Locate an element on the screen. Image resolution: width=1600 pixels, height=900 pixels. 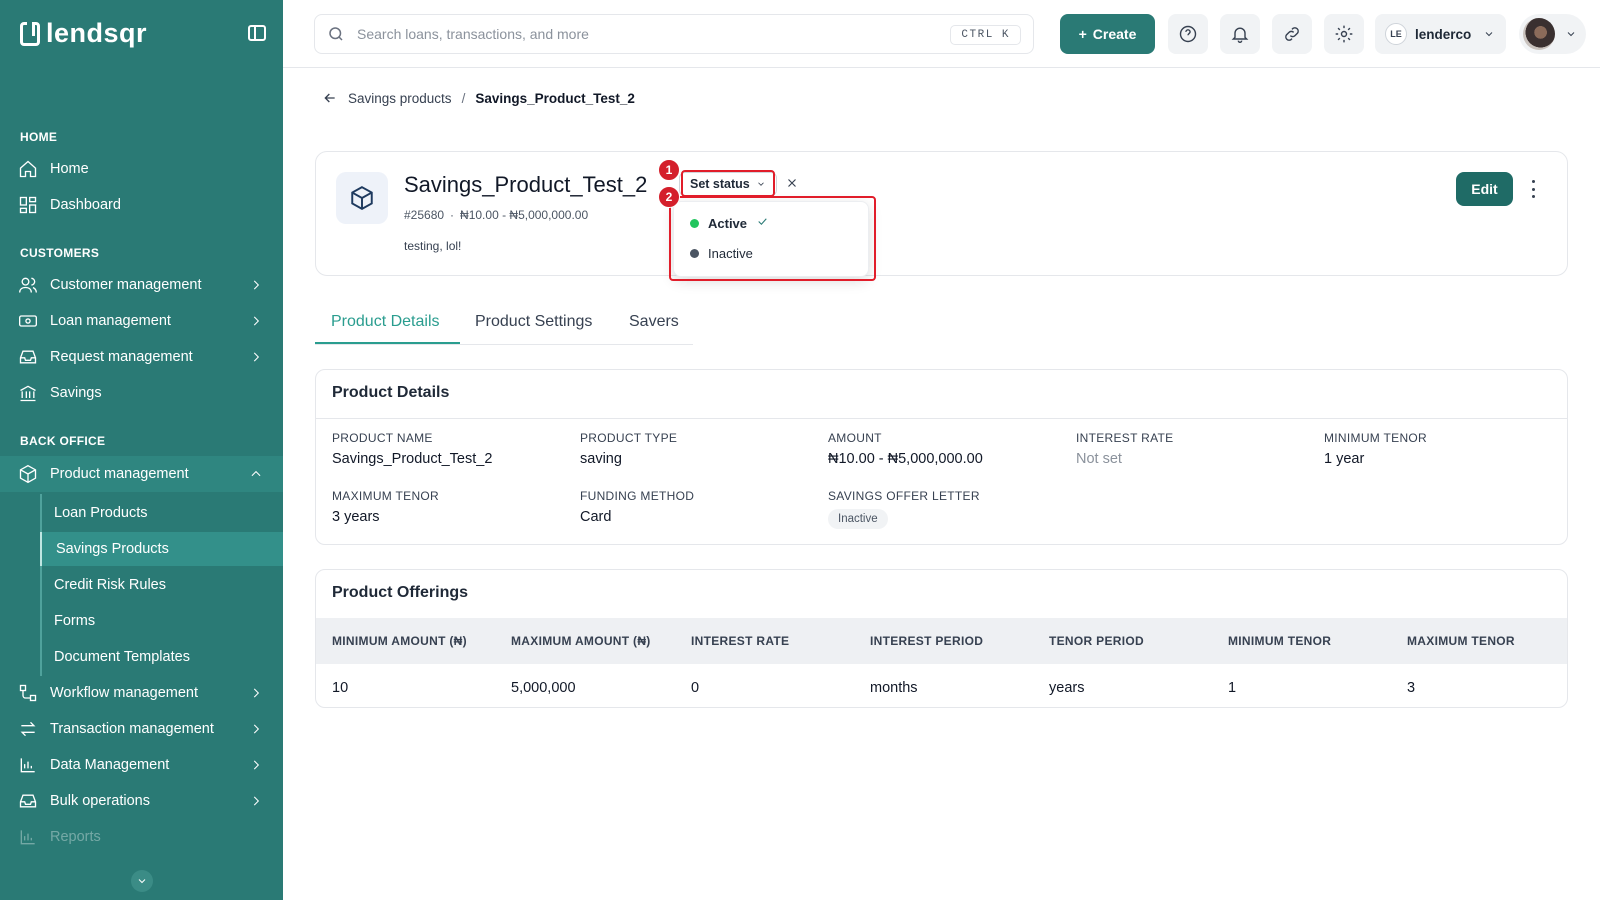
sidebar-item-product-management: Product management is located at coordinates (141, 474).